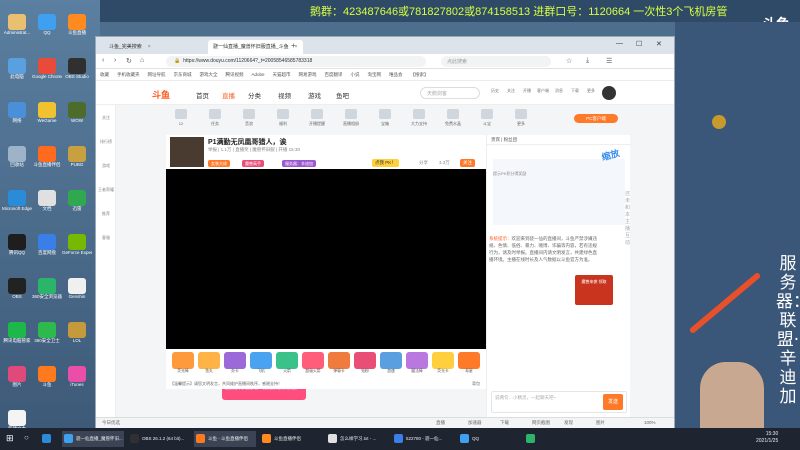 Image resolution: width=800 pixels, height=450 pixels. I want to click on desktop-icon: 腾讯QQ, so click(17, 249).